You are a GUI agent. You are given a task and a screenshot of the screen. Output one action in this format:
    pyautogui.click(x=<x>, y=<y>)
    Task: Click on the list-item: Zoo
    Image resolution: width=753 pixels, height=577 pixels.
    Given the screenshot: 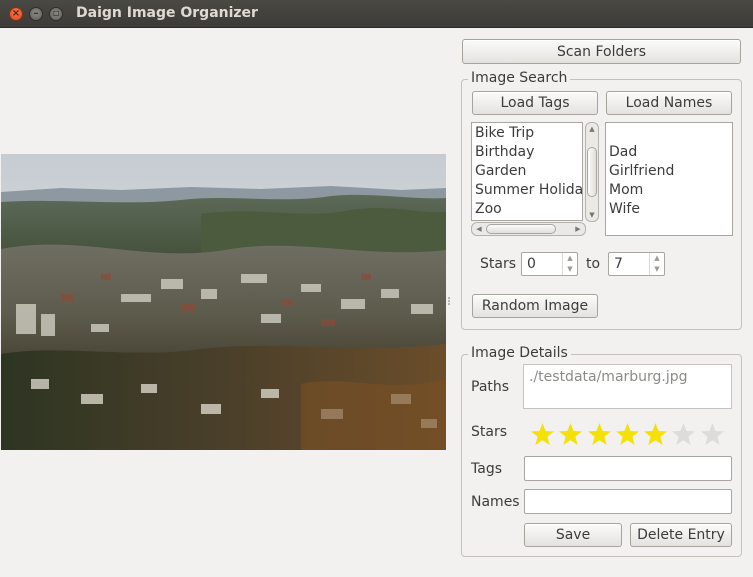 What is the action you would take?
    pyautogui.click(x=527, y=209)
    